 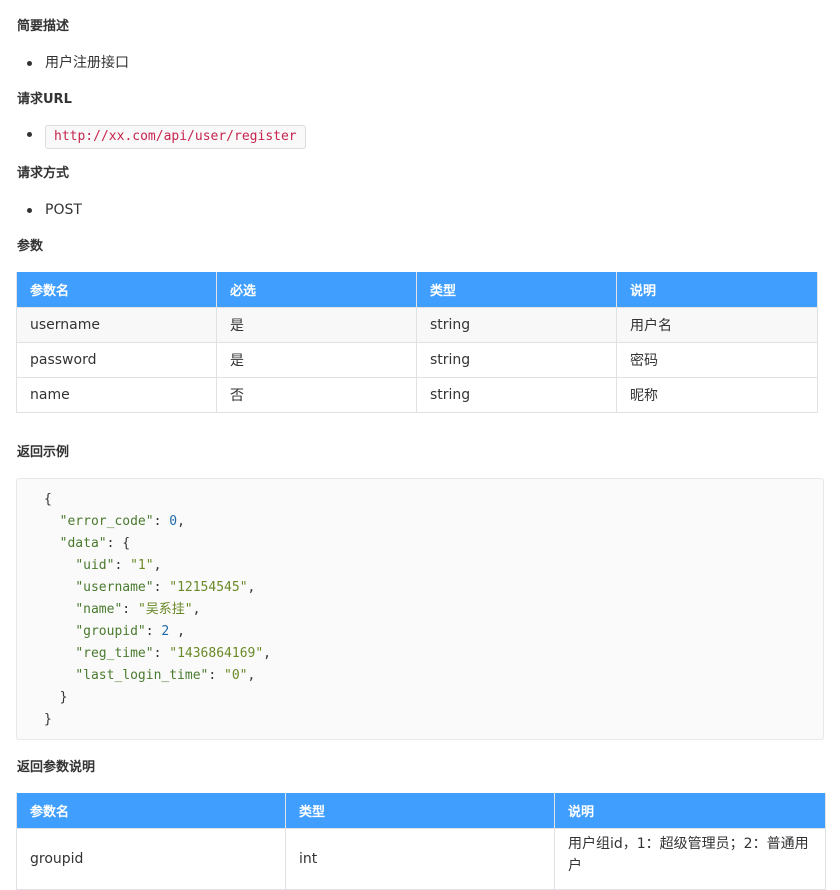 What do you see at coordinates (122, 521) in the screenshot?
I see `code-line: "error_code": 0,` at bounding box center [122, 521].